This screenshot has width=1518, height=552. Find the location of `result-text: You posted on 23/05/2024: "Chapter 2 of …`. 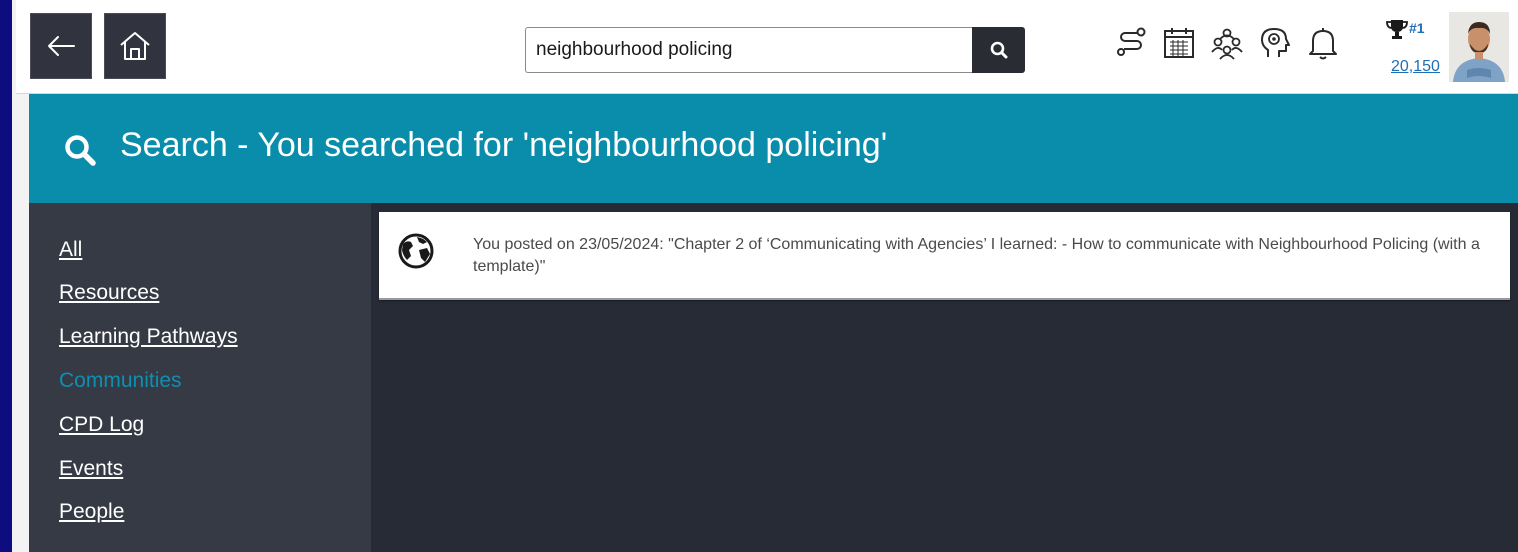

result-text: You posted on 23/05/2024: "Chapter 2 of … is located at coordinates (976, 255).